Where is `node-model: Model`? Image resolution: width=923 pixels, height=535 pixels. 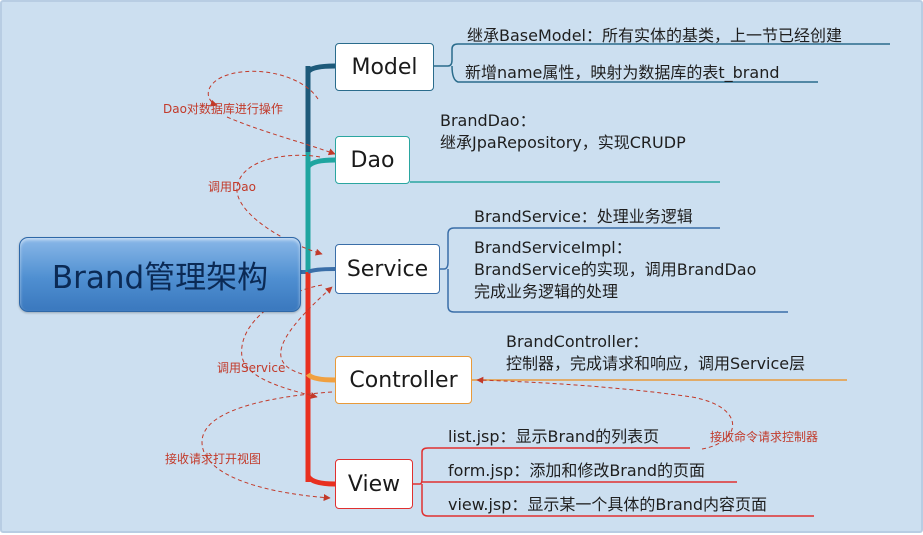
node-model: Model is located at coordinates (384, 67).